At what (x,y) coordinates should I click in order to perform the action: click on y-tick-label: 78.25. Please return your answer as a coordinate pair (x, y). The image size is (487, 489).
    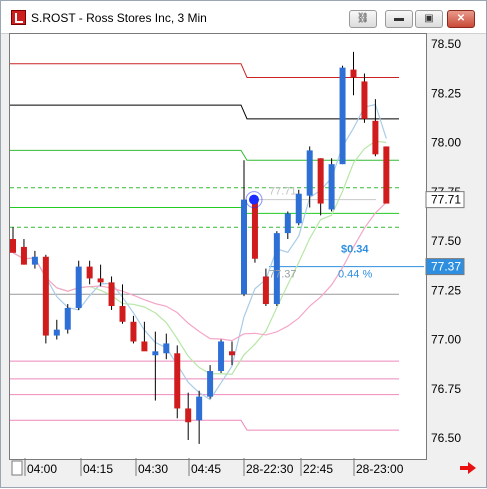
    Looking at the image, I should click on (446, 93).